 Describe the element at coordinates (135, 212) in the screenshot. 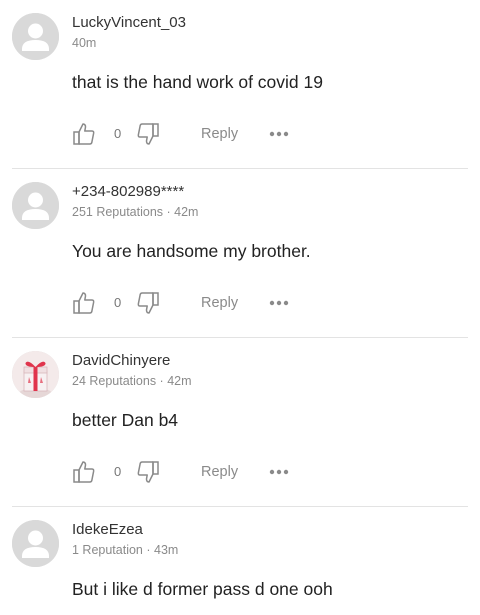

I see `comment-meta: 251 Reputations · 42m` at that location.